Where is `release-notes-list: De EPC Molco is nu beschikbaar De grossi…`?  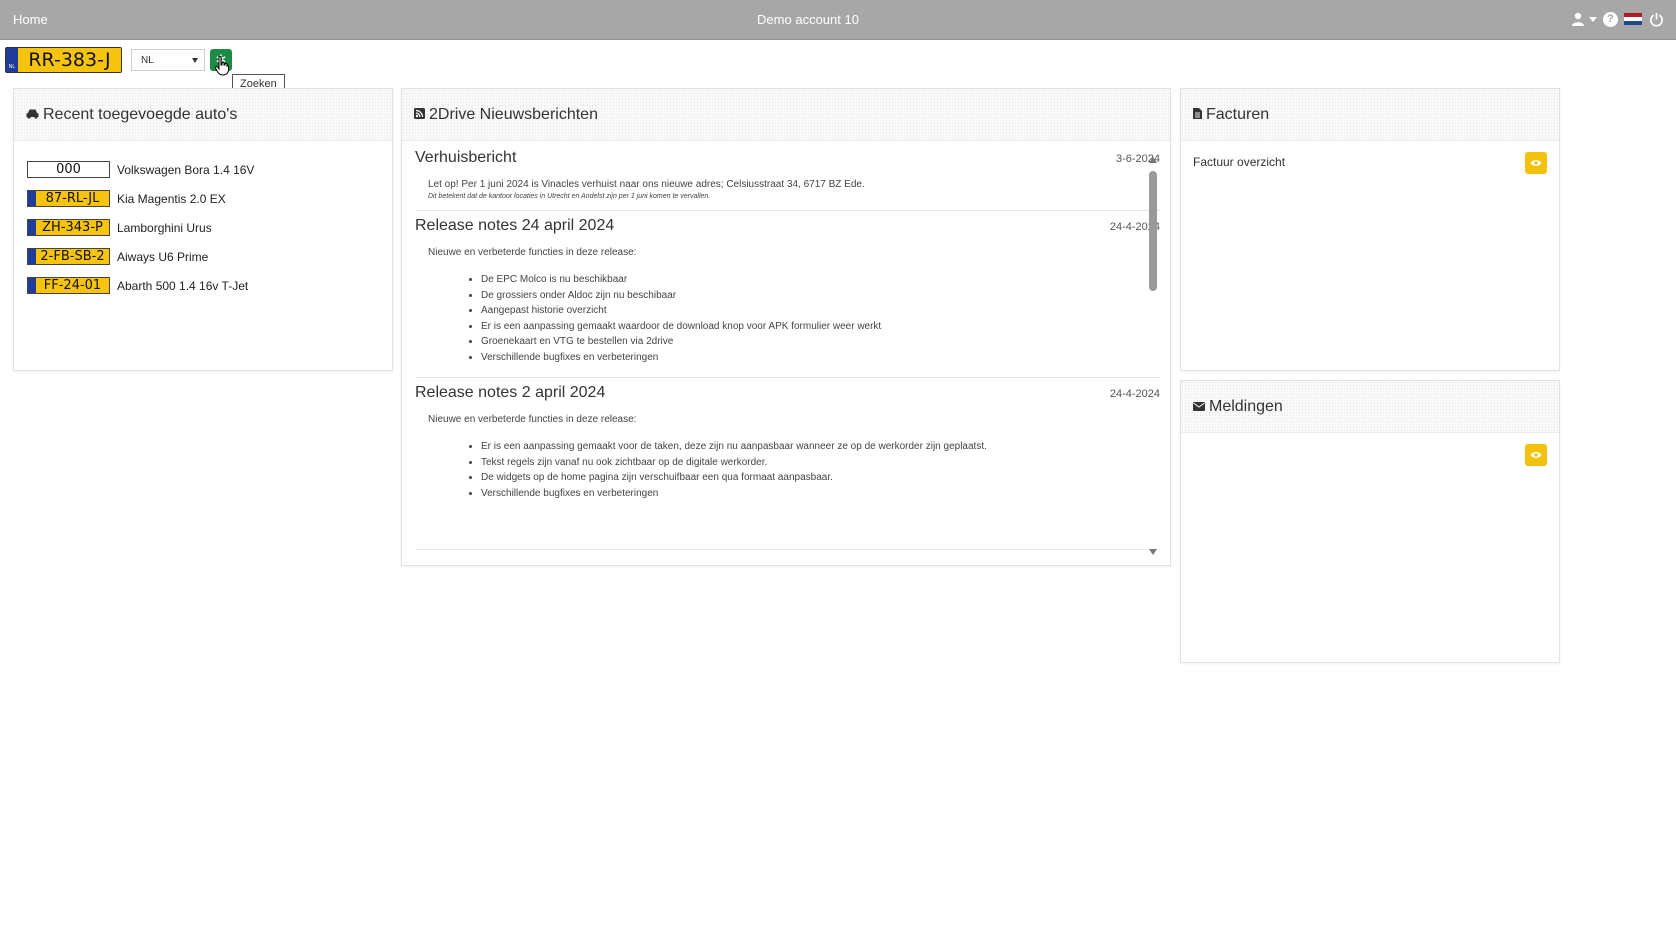 release-notes-list: De EPC Molco is nu beschikbaar De grossi… is located at coordinates (794, 318).